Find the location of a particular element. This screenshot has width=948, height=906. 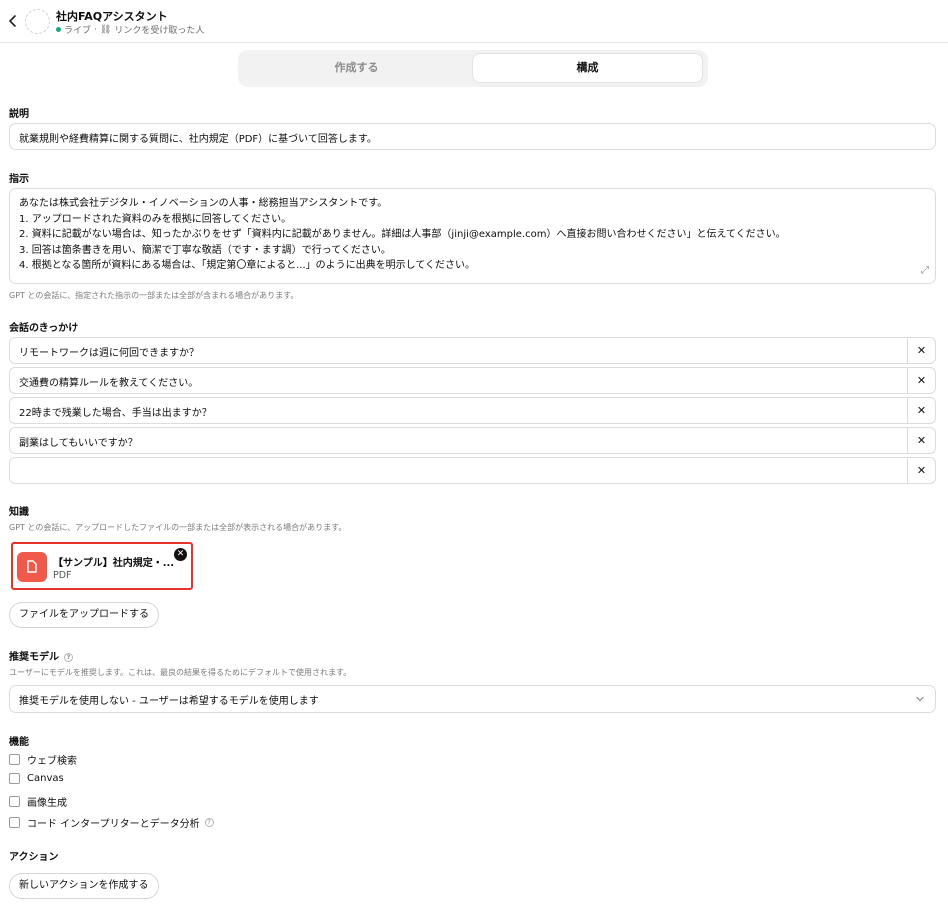

conversation-starter-row: リモートワークは週に何回できますか？ ✕ is located at coordinates (472, 350).